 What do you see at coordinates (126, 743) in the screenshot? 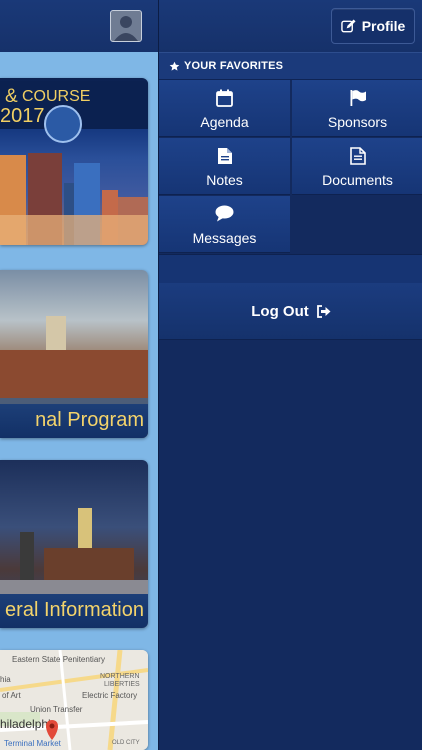
I see `map-label: OLD CITY` at bounding box center [126, 743].